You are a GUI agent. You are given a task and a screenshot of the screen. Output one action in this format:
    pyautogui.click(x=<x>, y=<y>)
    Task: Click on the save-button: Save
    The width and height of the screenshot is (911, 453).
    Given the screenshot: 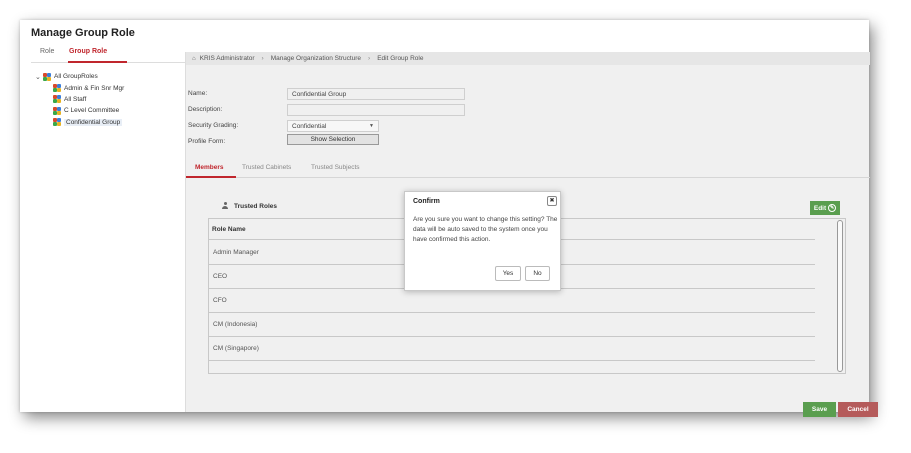 What is the action you would take?
    pyautogui.click(x=819, y=409)
    